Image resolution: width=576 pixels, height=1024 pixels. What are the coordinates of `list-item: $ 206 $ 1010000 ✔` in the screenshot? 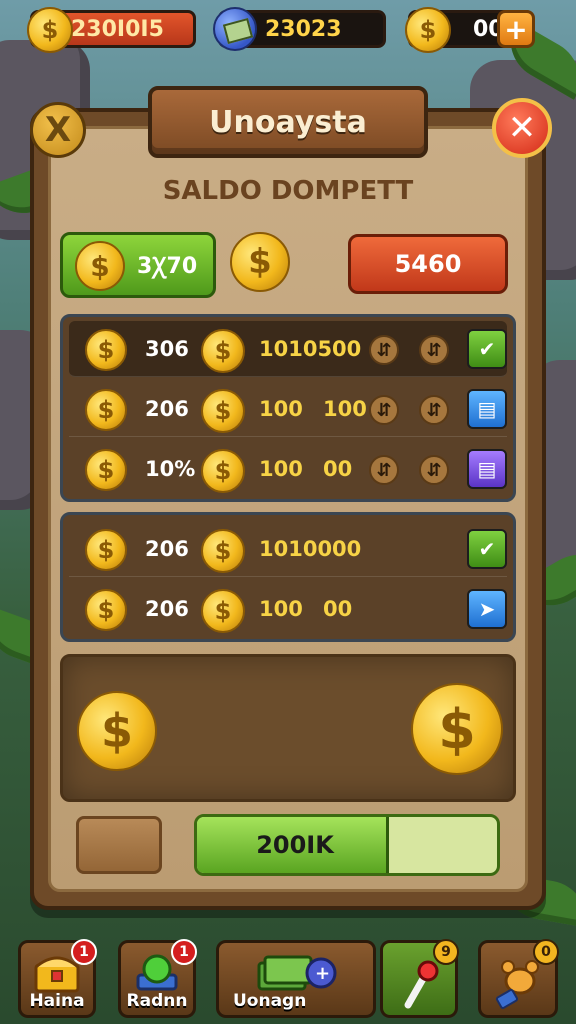 It's located at (288, 549).